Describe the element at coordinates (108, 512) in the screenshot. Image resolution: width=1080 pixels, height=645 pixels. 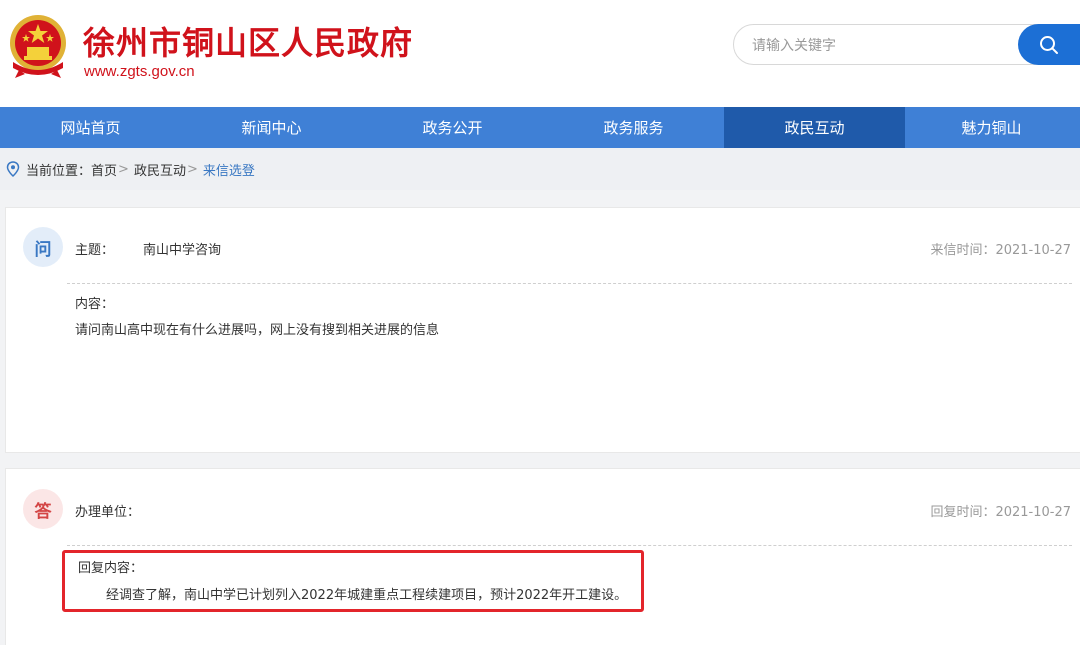
I see `unit-label: 办理单位：` at that location.